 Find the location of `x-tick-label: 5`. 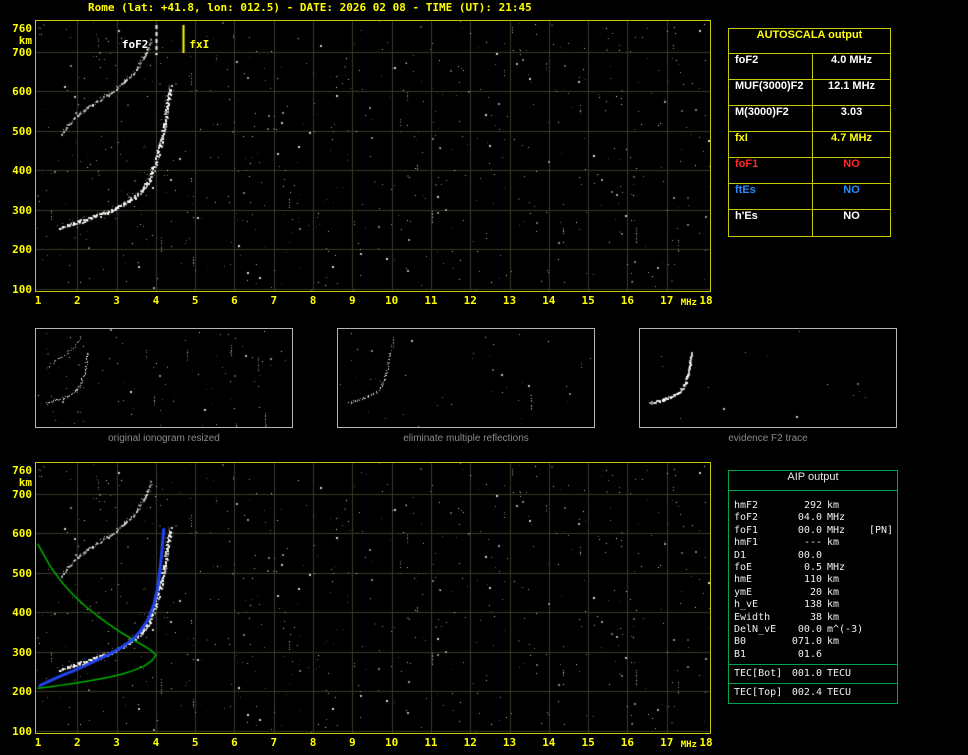

x-tick-label: 5 is located at coordinates (195, 742).